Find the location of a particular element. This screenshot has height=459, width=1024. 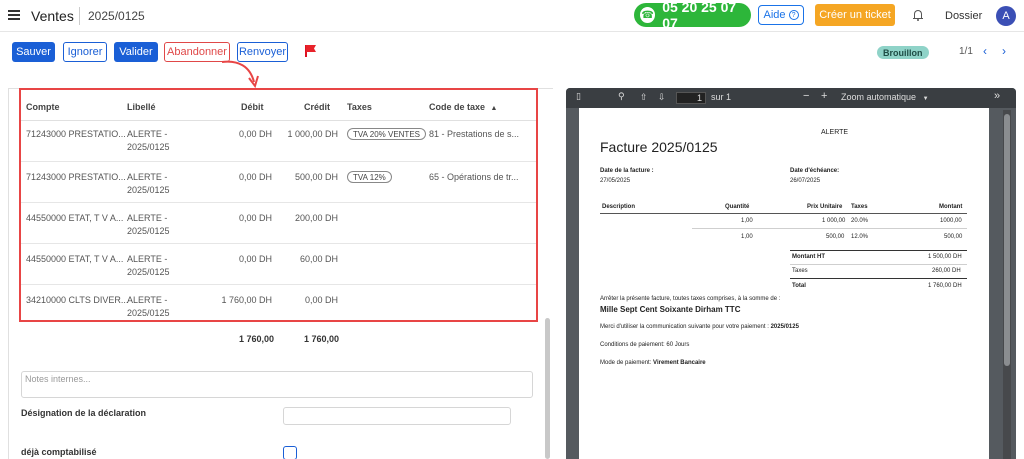

inv-line-unit: 1 000,00 is located at coordinates (834, 221).